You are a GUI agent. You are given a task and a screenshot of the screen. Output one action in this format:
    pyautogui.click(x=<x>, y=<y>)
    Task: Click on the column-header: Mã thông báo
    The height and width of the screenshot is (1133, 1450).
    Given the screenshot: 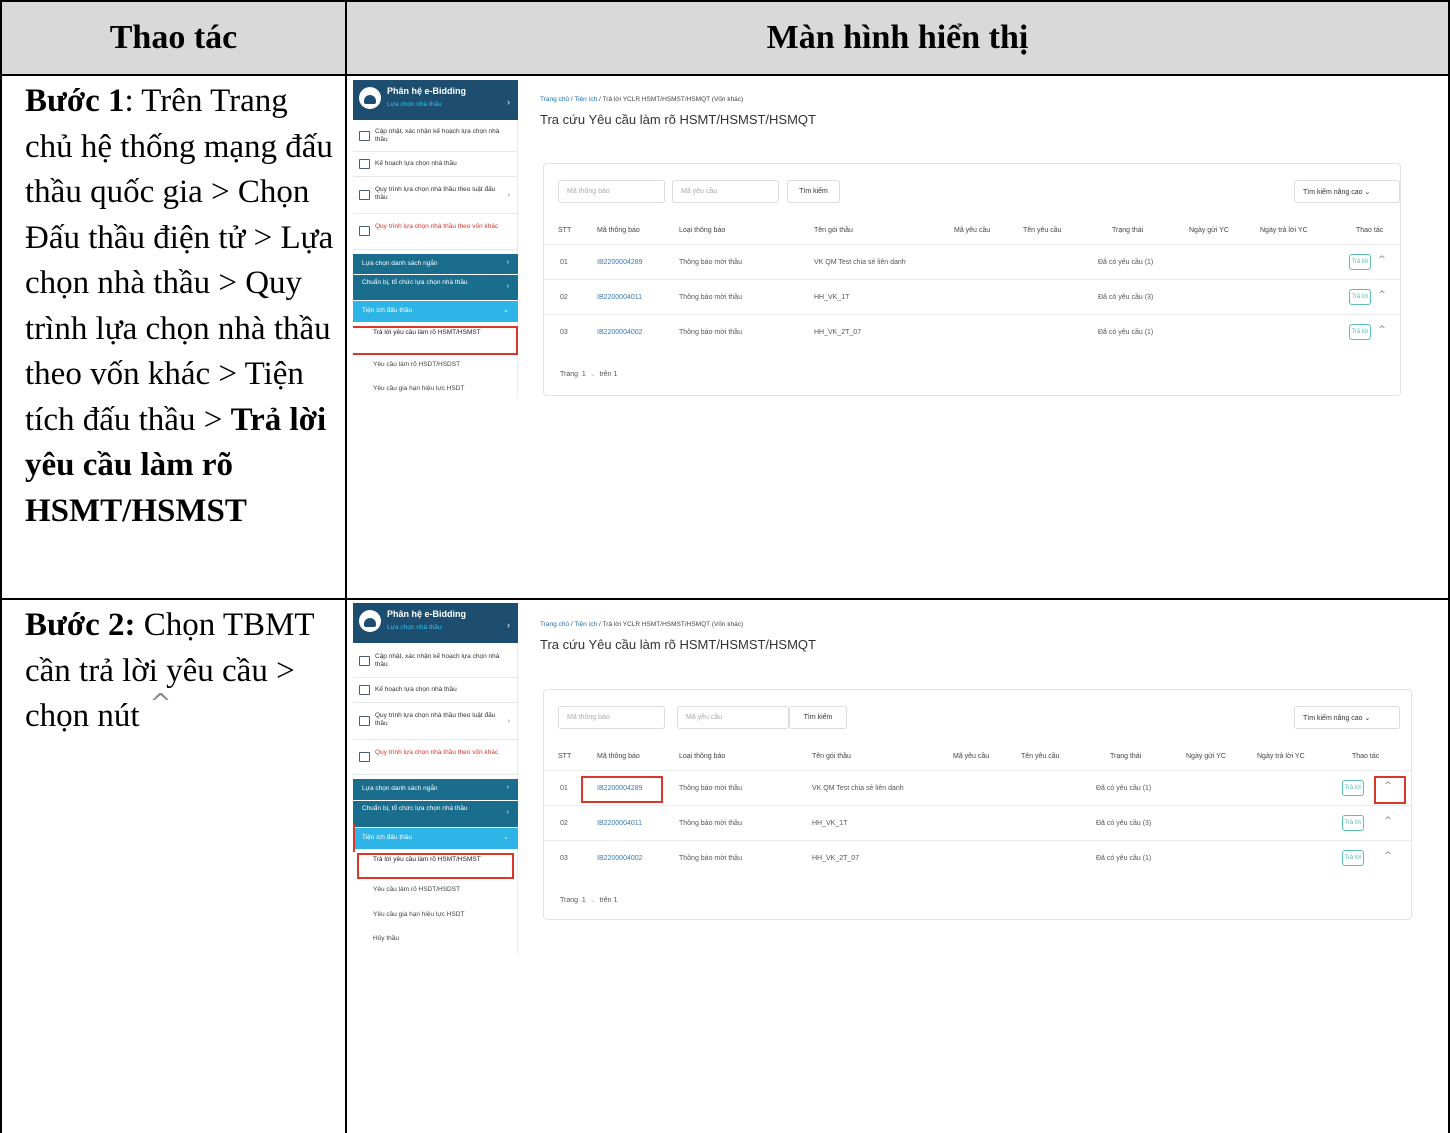 What is the action you would take?
    pyautogui.click(x=618, y=756)
    